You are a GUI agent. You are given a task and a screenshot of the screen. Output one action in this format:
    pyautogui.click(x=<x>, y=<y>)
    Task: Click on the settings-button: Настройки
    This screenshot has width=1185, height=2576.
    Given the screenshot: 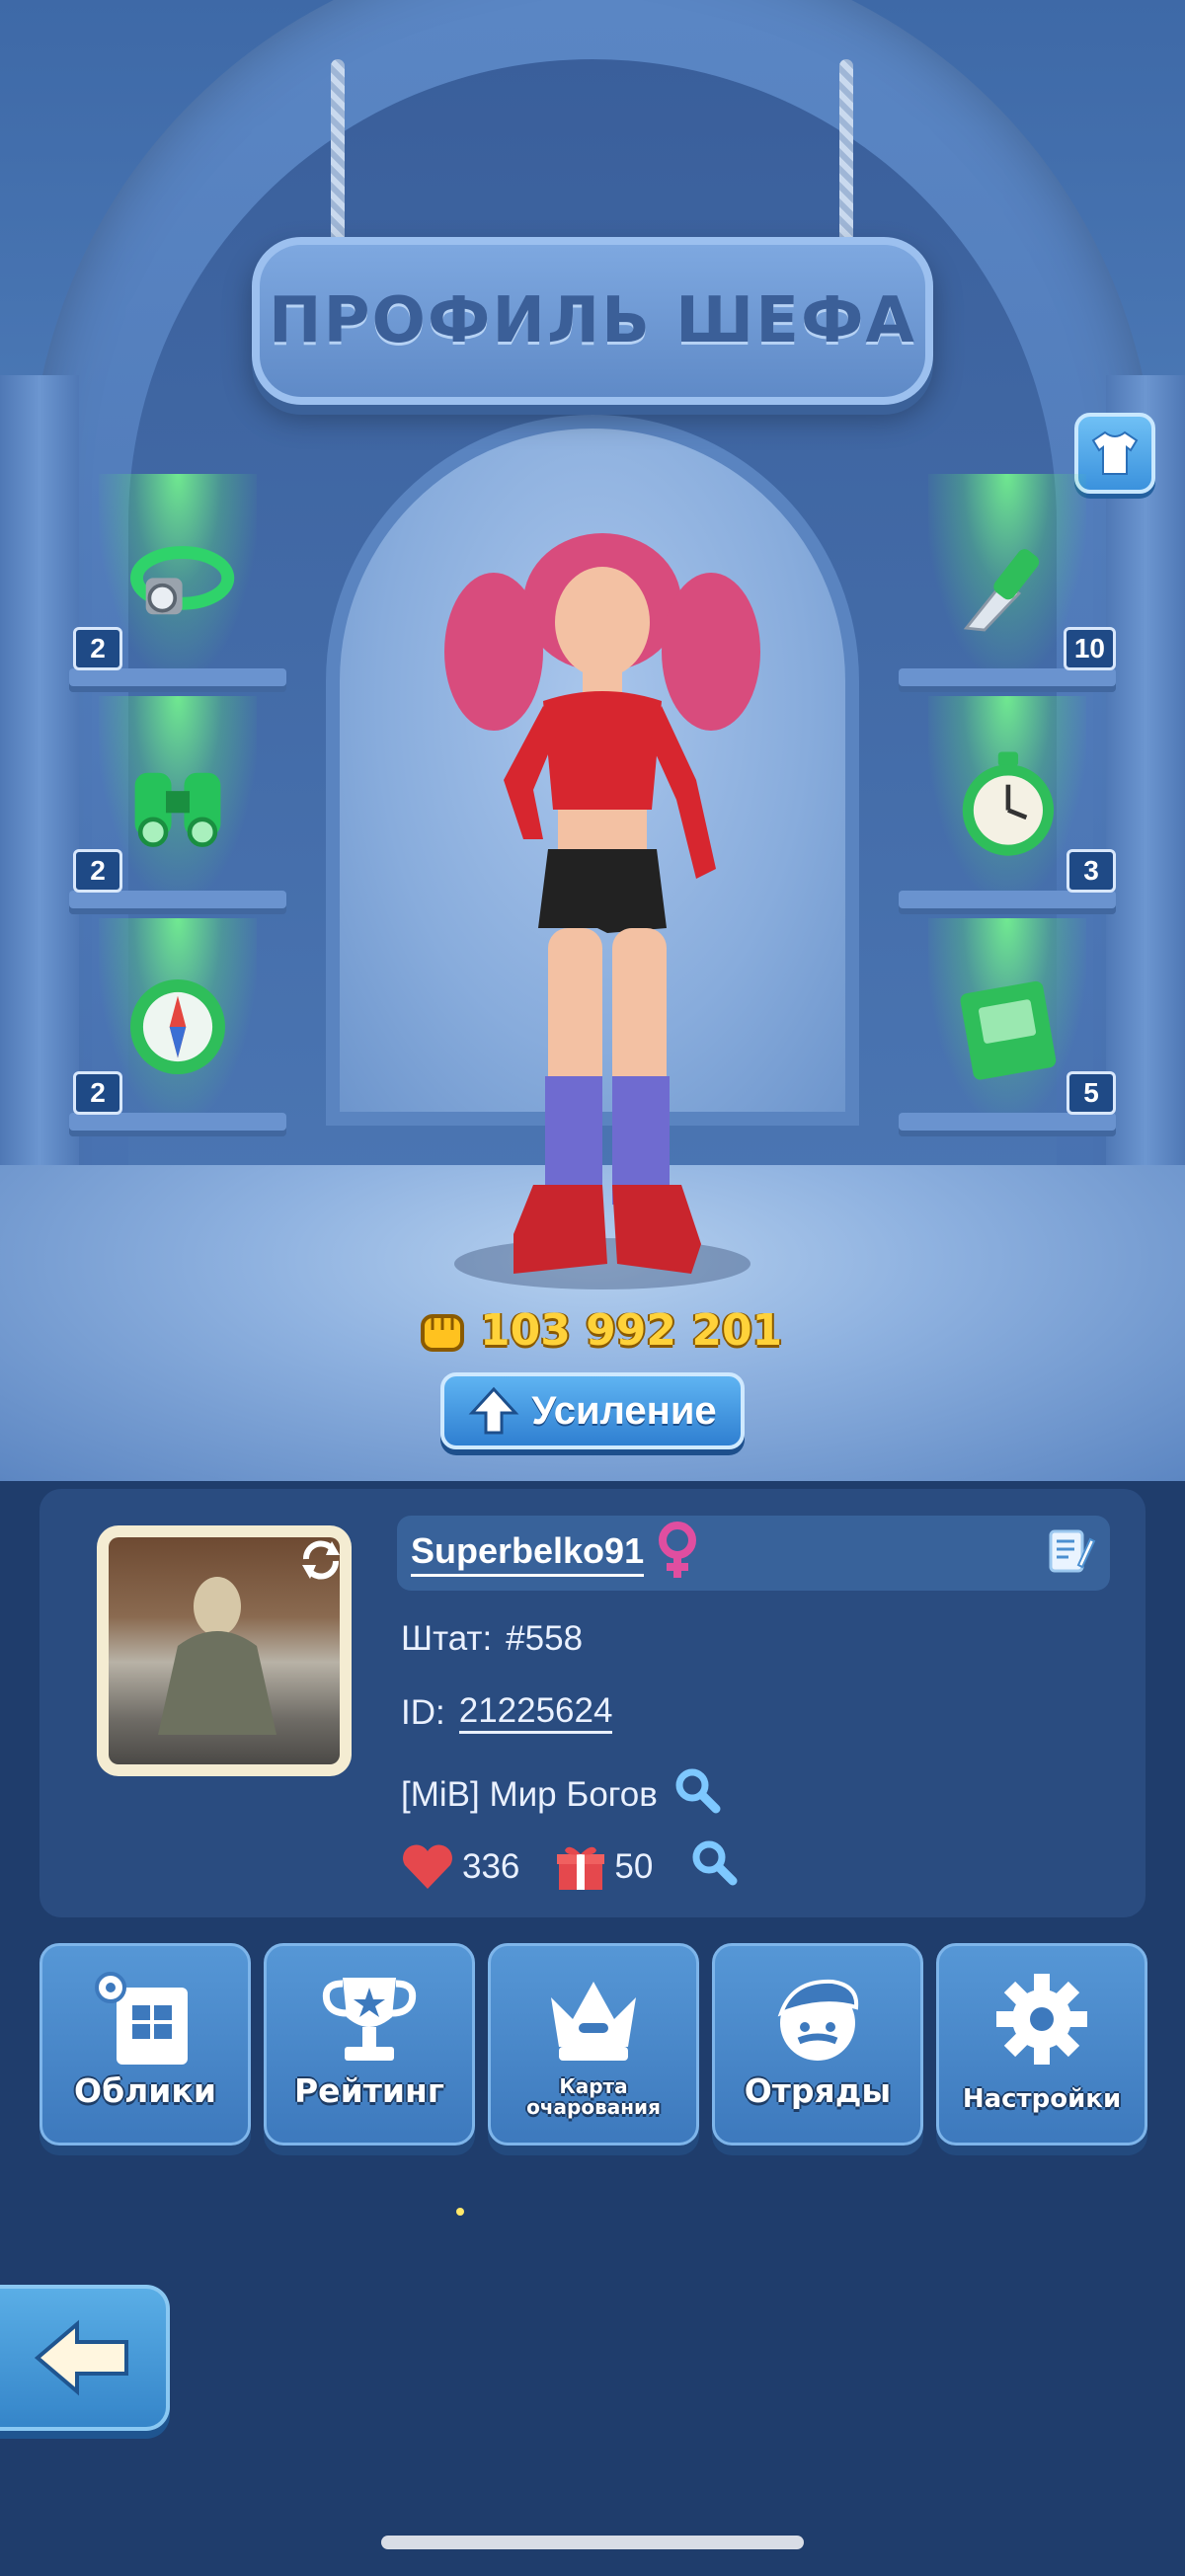 What is the action you would take?
    pyautogui.click(x=1042, y=2044)
    